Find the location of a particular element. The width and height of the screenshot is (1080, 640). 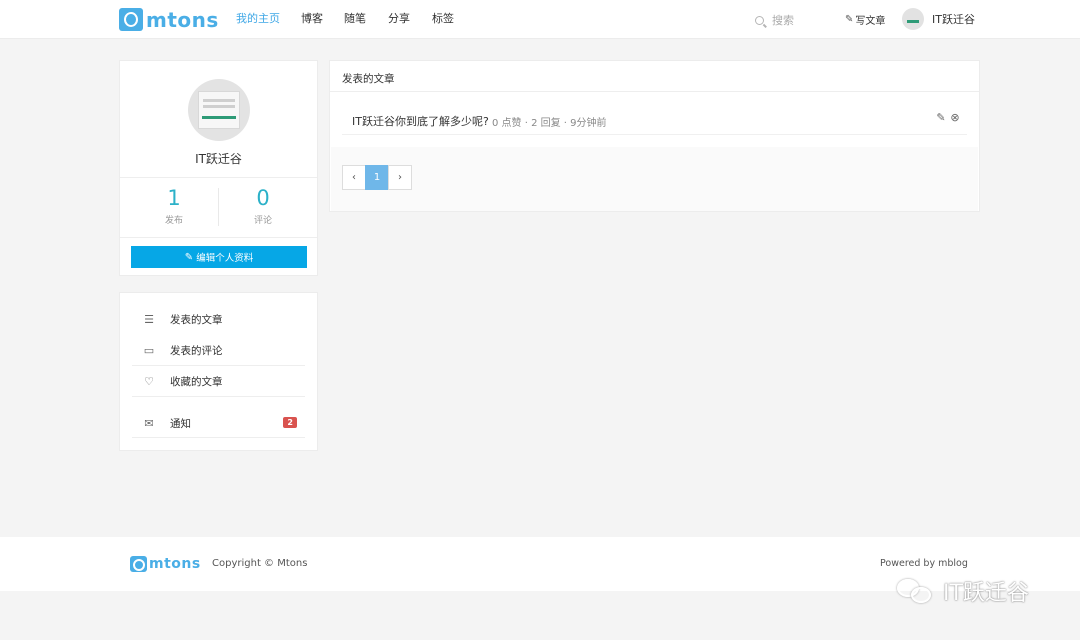

next-page-button: › is located at coordinates (400, 177).